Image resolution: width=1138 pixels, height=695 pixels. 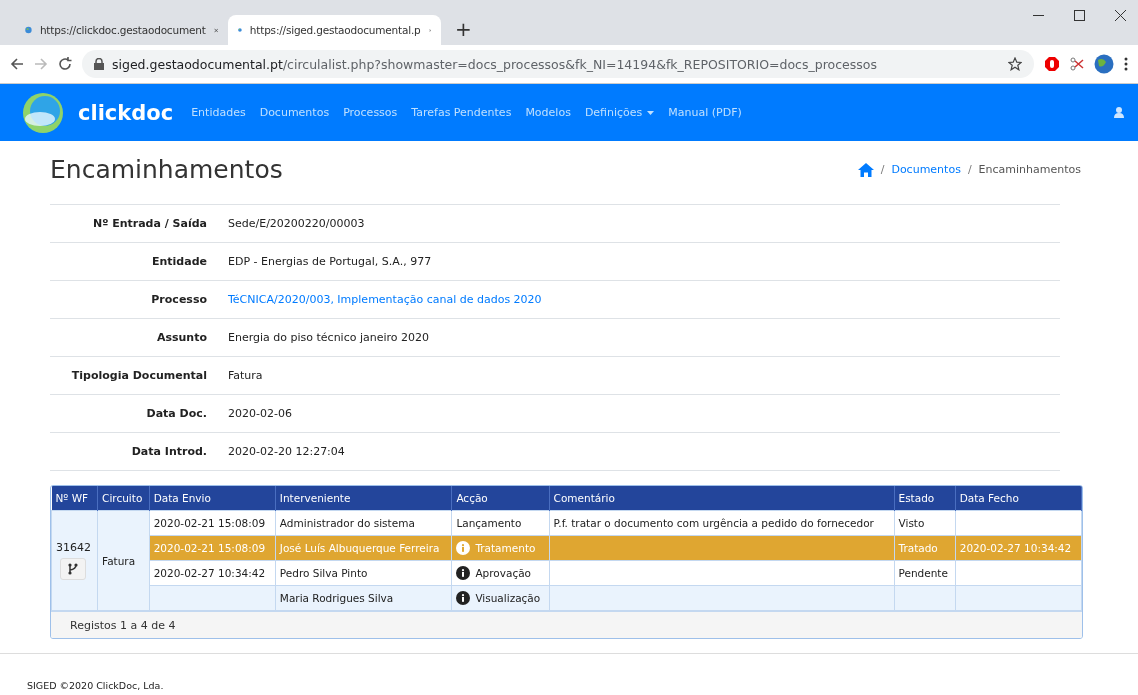 What do you see at coordinates (1018, 498) in the screenshot?
I see `column-header: Data Fecho` at bounding box center [1018, 498].